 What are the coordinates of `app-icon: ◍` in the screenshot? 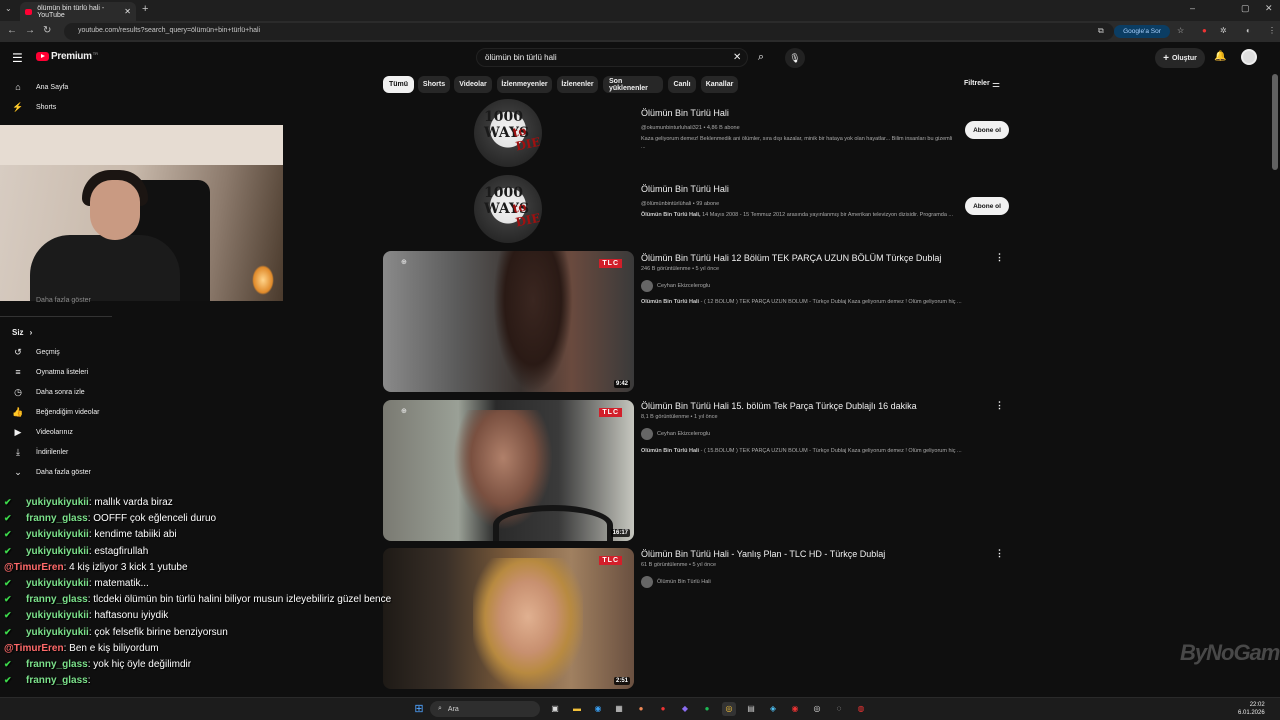 It's located at (861, 709).